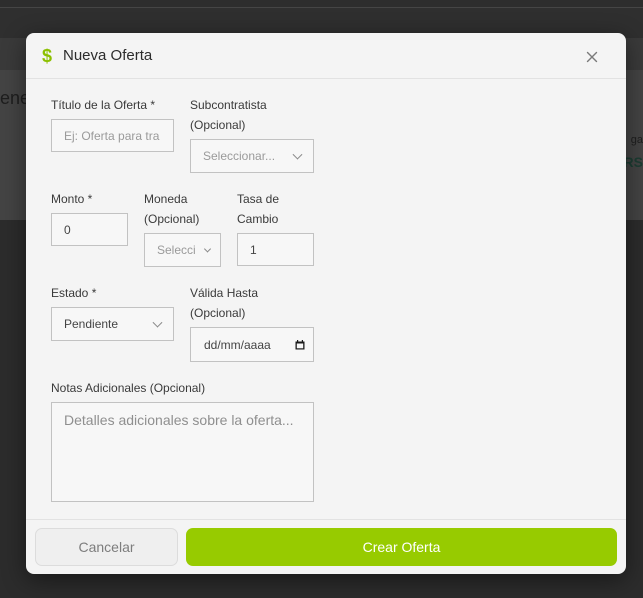  I want to click on valid-until-label-line1: Válida Hasta, so click(224, 293).